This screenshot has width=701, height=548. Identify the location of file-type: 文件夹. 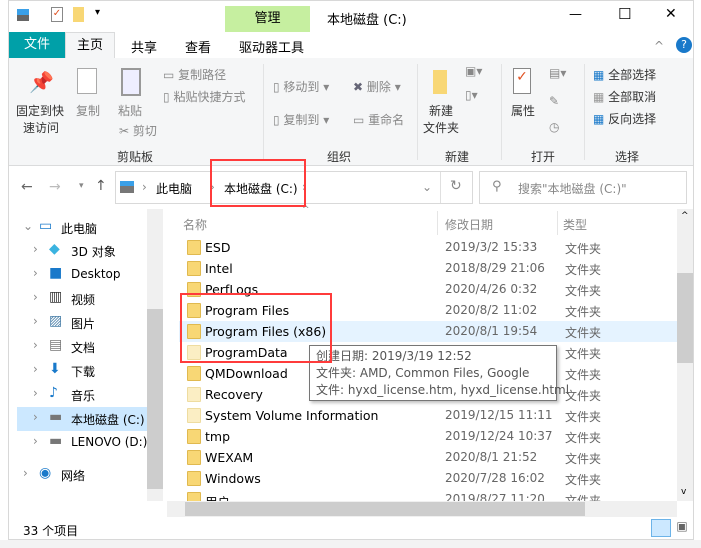
(583, 459).